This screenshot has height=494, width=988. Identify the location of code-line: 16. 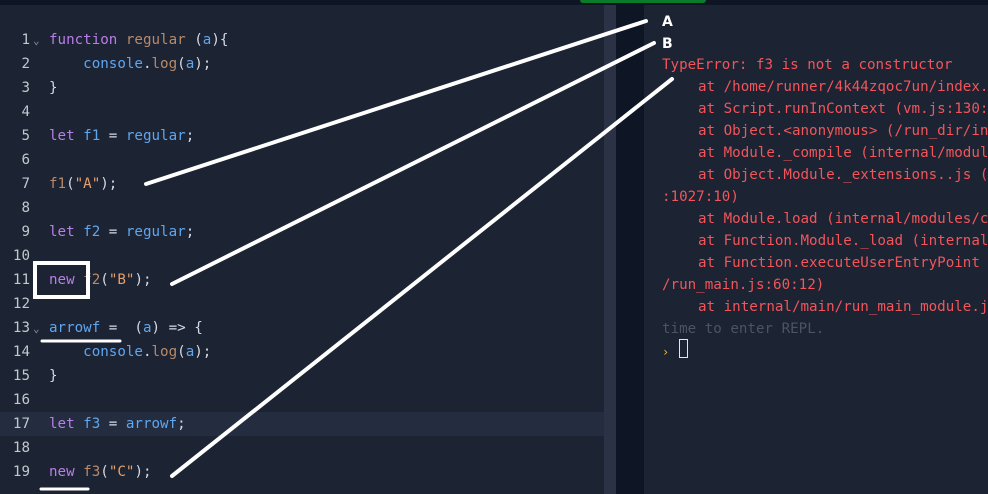
(302, 400).